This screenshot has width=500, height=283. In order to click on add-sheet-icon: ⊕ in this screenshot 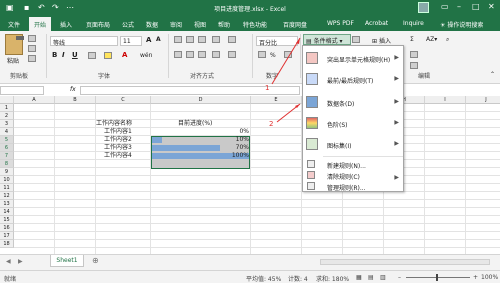, I will do `click(95, 260)`.